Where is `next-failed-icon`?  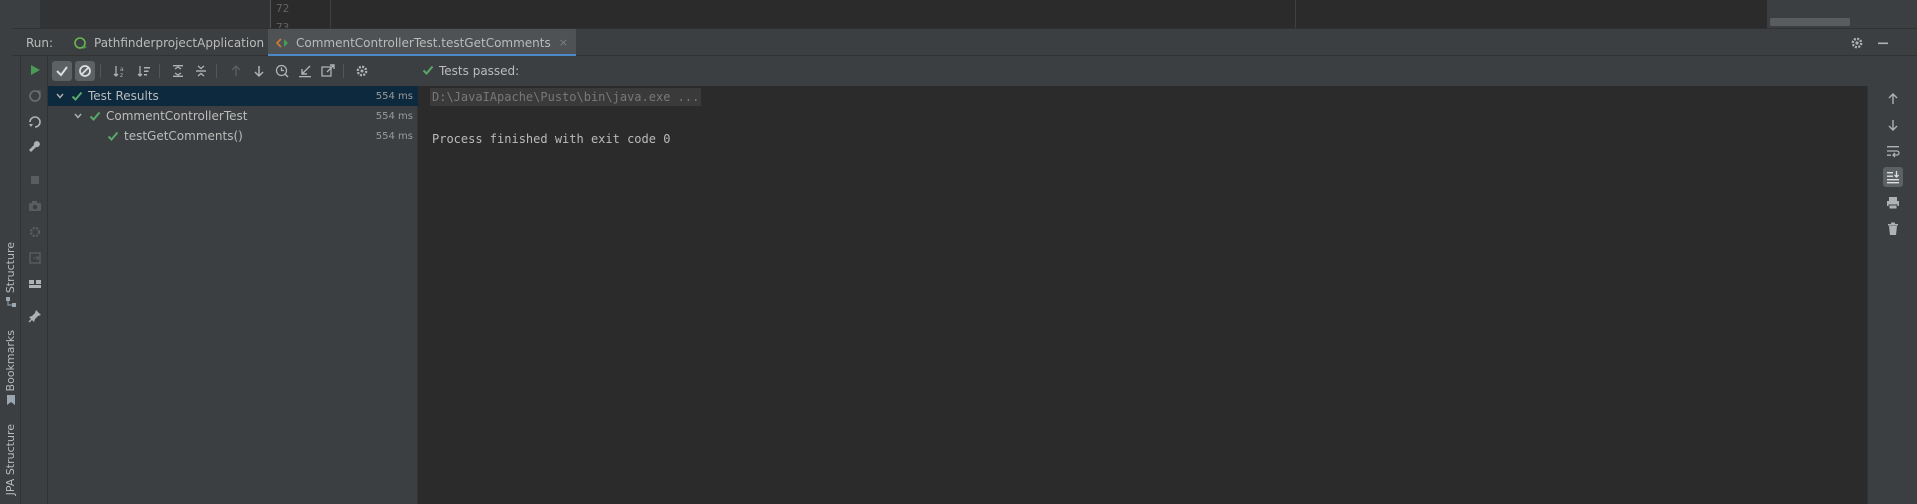
next-failed-icon is located at coordinates (259, 71).